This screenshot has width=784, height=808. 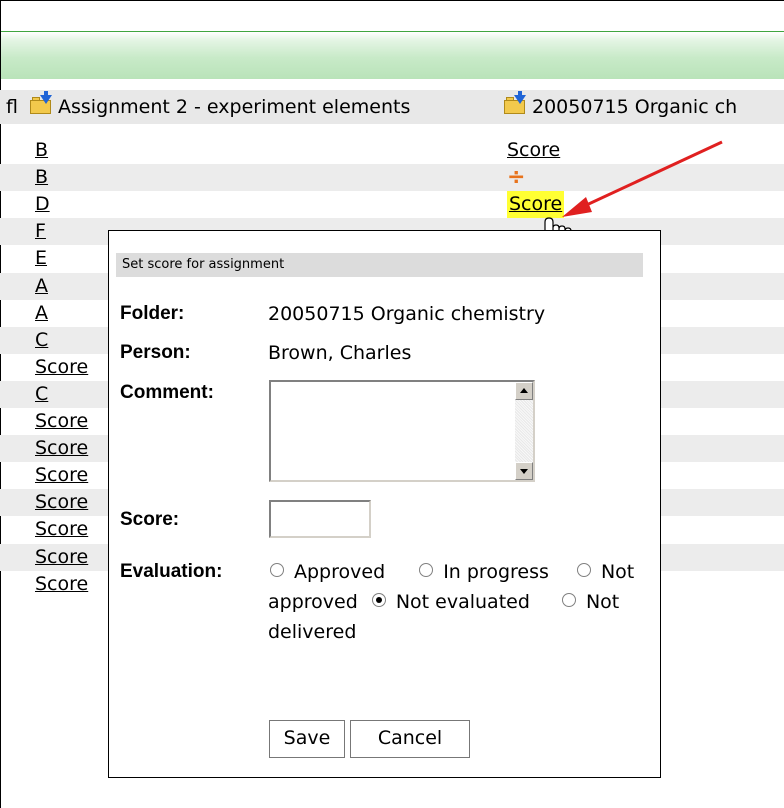 What do you see at coordinates (42, 204) in the screenshot?
I see `grade-link: D` at bounding box center [42, 204].